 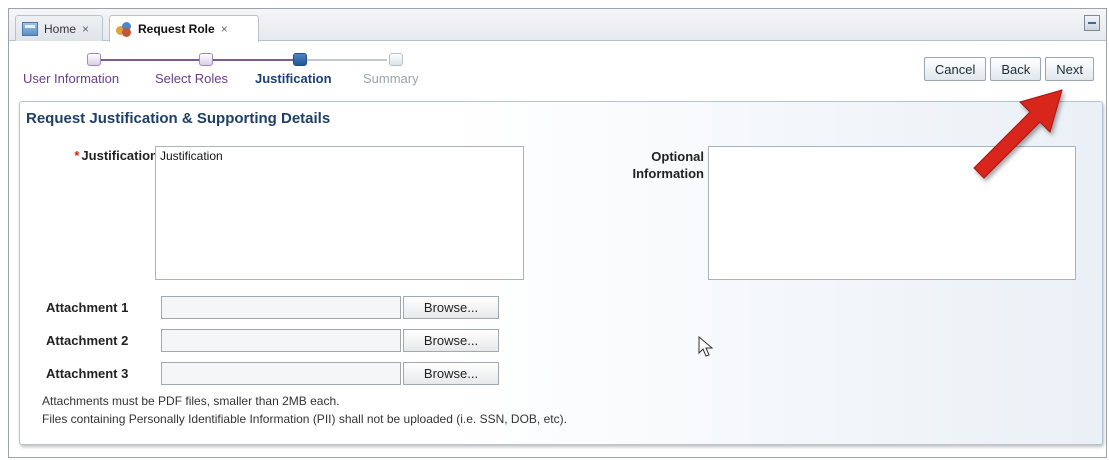 I want to click on train-step-user-information-node, so click(x=94, y=59).